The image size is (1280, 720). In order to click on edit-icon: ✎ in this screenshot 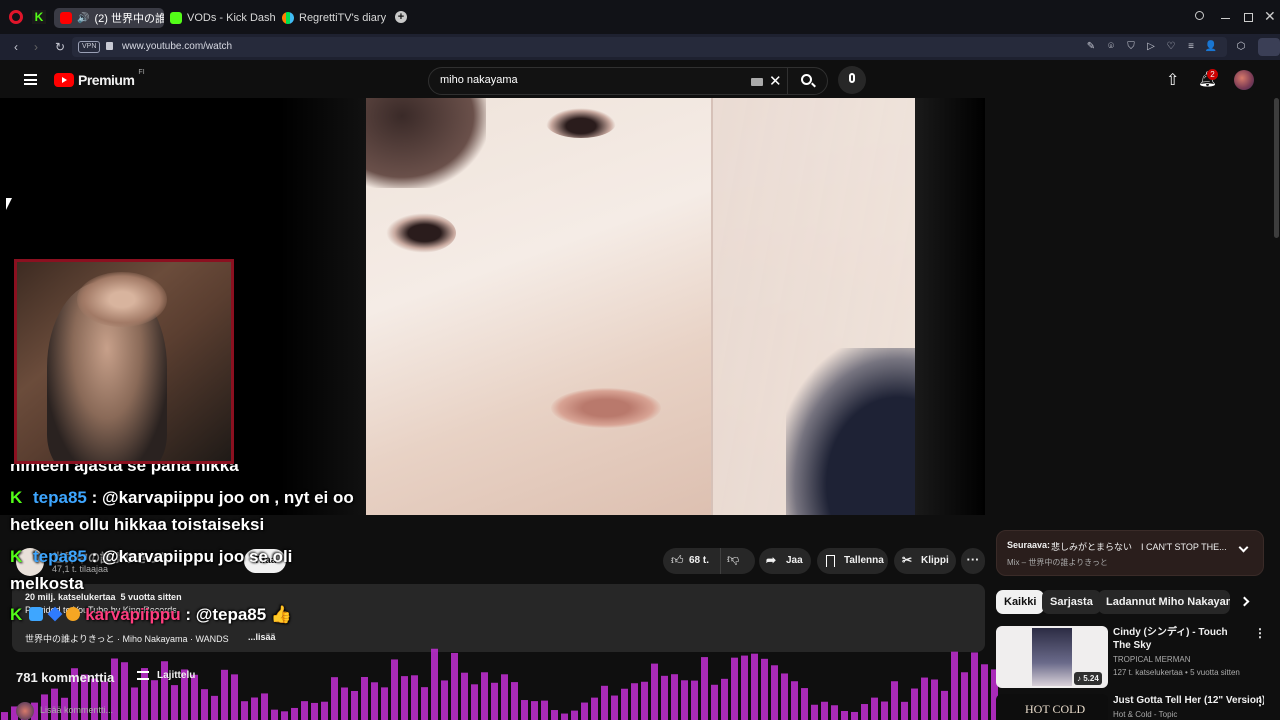, I will do `click(1091, 47)`.